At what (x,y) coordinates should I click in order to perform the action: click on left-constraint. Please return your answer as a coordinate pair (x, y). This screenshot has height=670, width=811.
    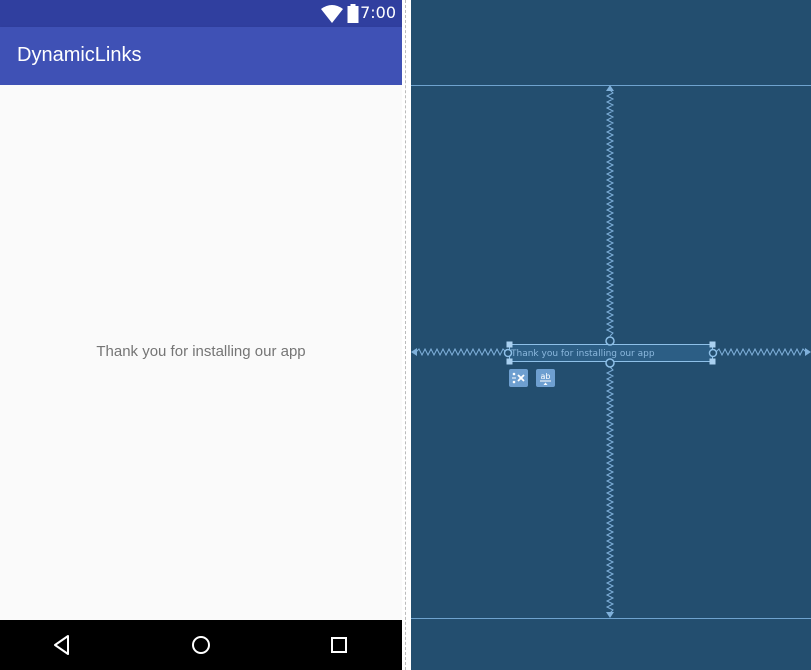
    Looking at the image, I should click on (461, 352).